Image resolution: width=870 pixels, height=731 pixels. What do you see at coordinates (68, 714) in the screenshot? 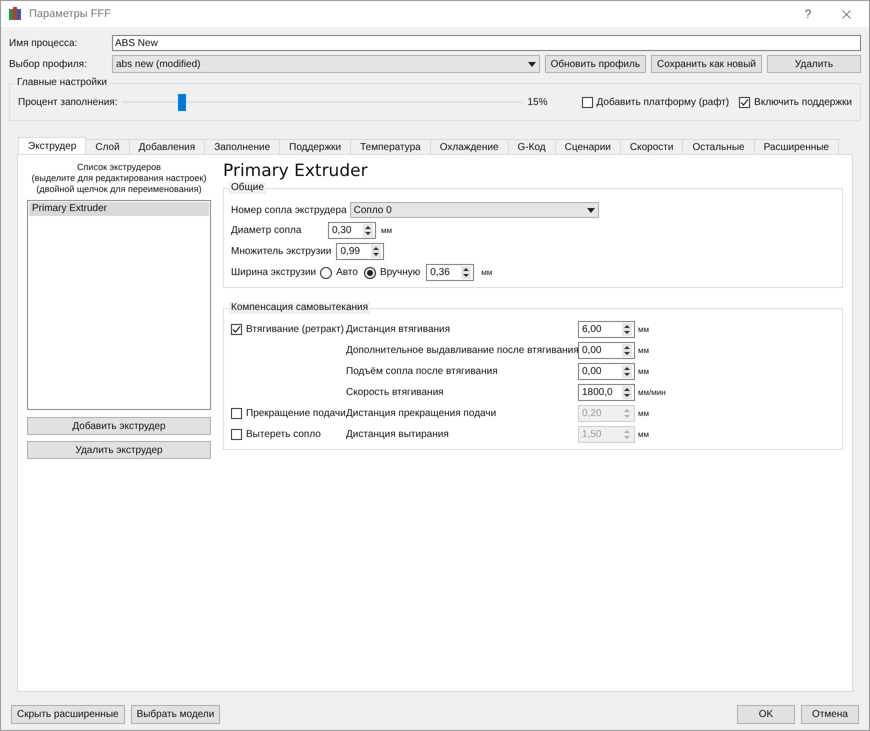
I see `push-button: Скрыть расширенные` at bounding box center [68, 714].